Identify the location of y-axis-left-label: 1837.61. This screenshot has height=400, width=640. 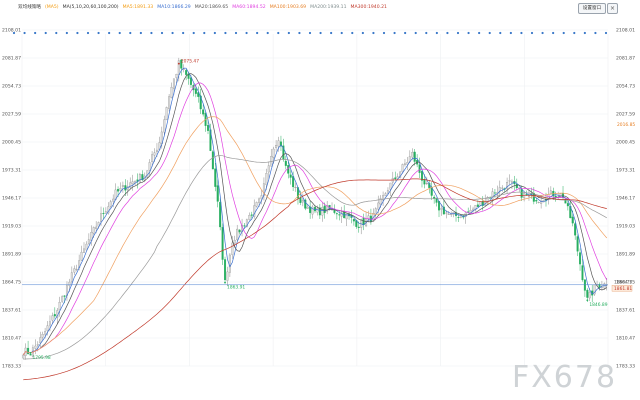
(11, 311).